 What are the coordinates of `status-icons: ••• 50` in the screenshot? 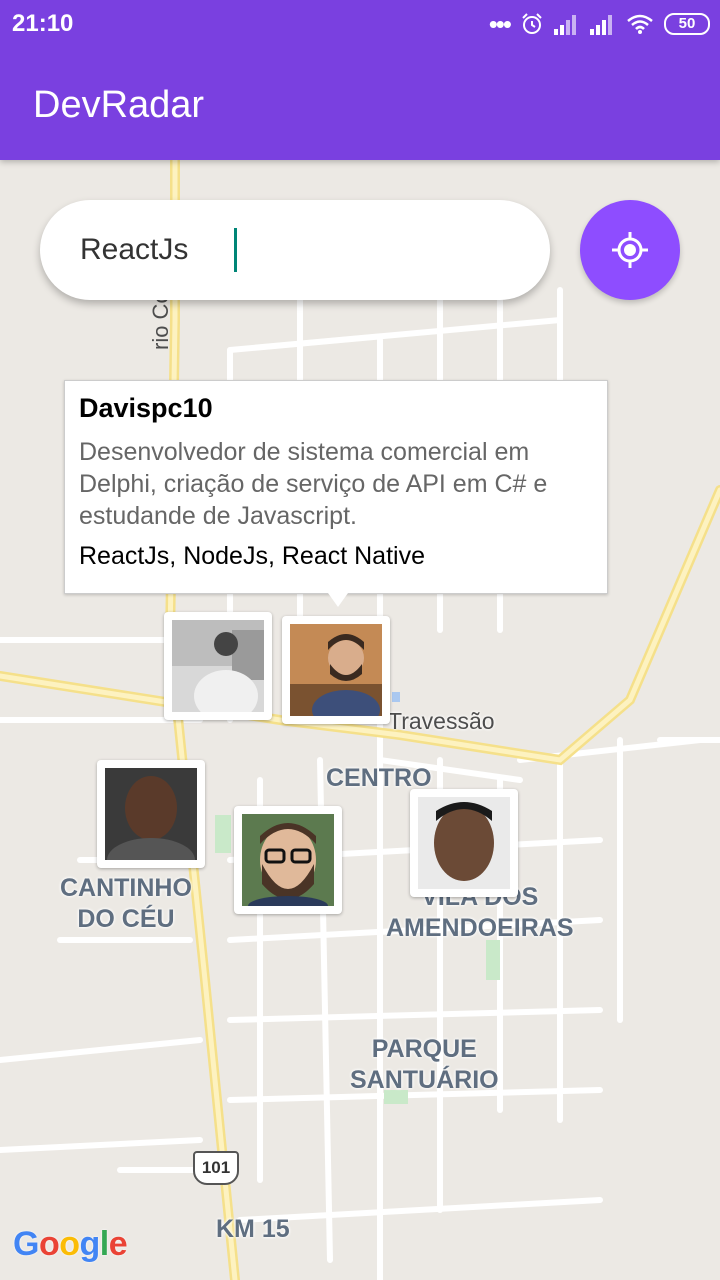 It's located at (599, 24).